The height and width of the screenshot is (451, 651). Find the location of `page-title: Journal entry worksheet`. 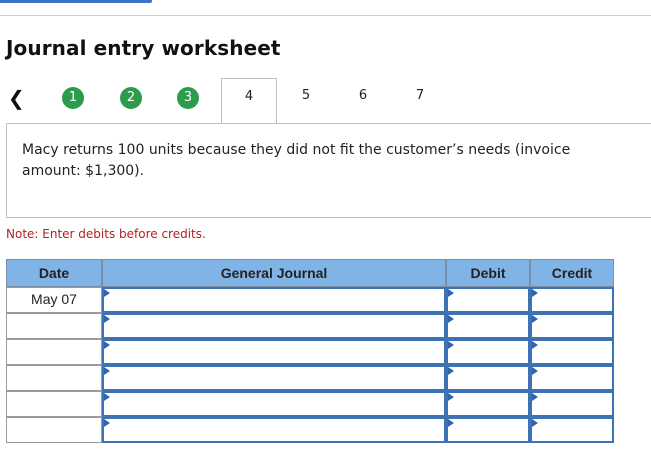

page-title: Journal entry worksheet is located at coordinates (143, 48).